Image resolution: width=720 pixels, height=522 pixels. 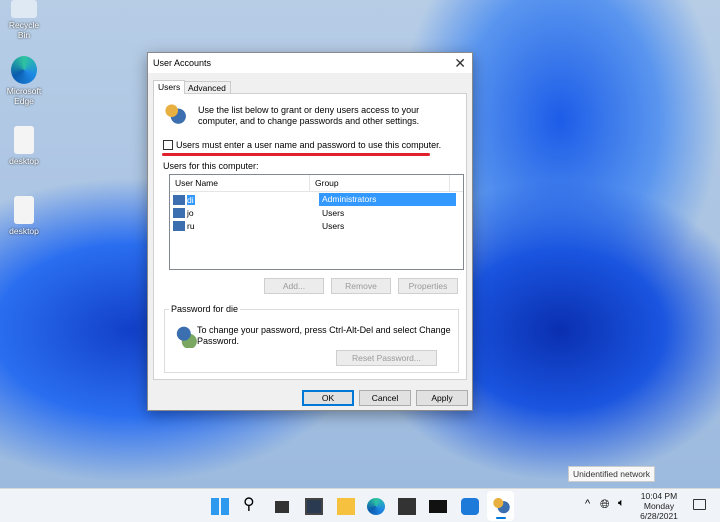 I want to click on widgets-icon, so click(x=314, y=506).